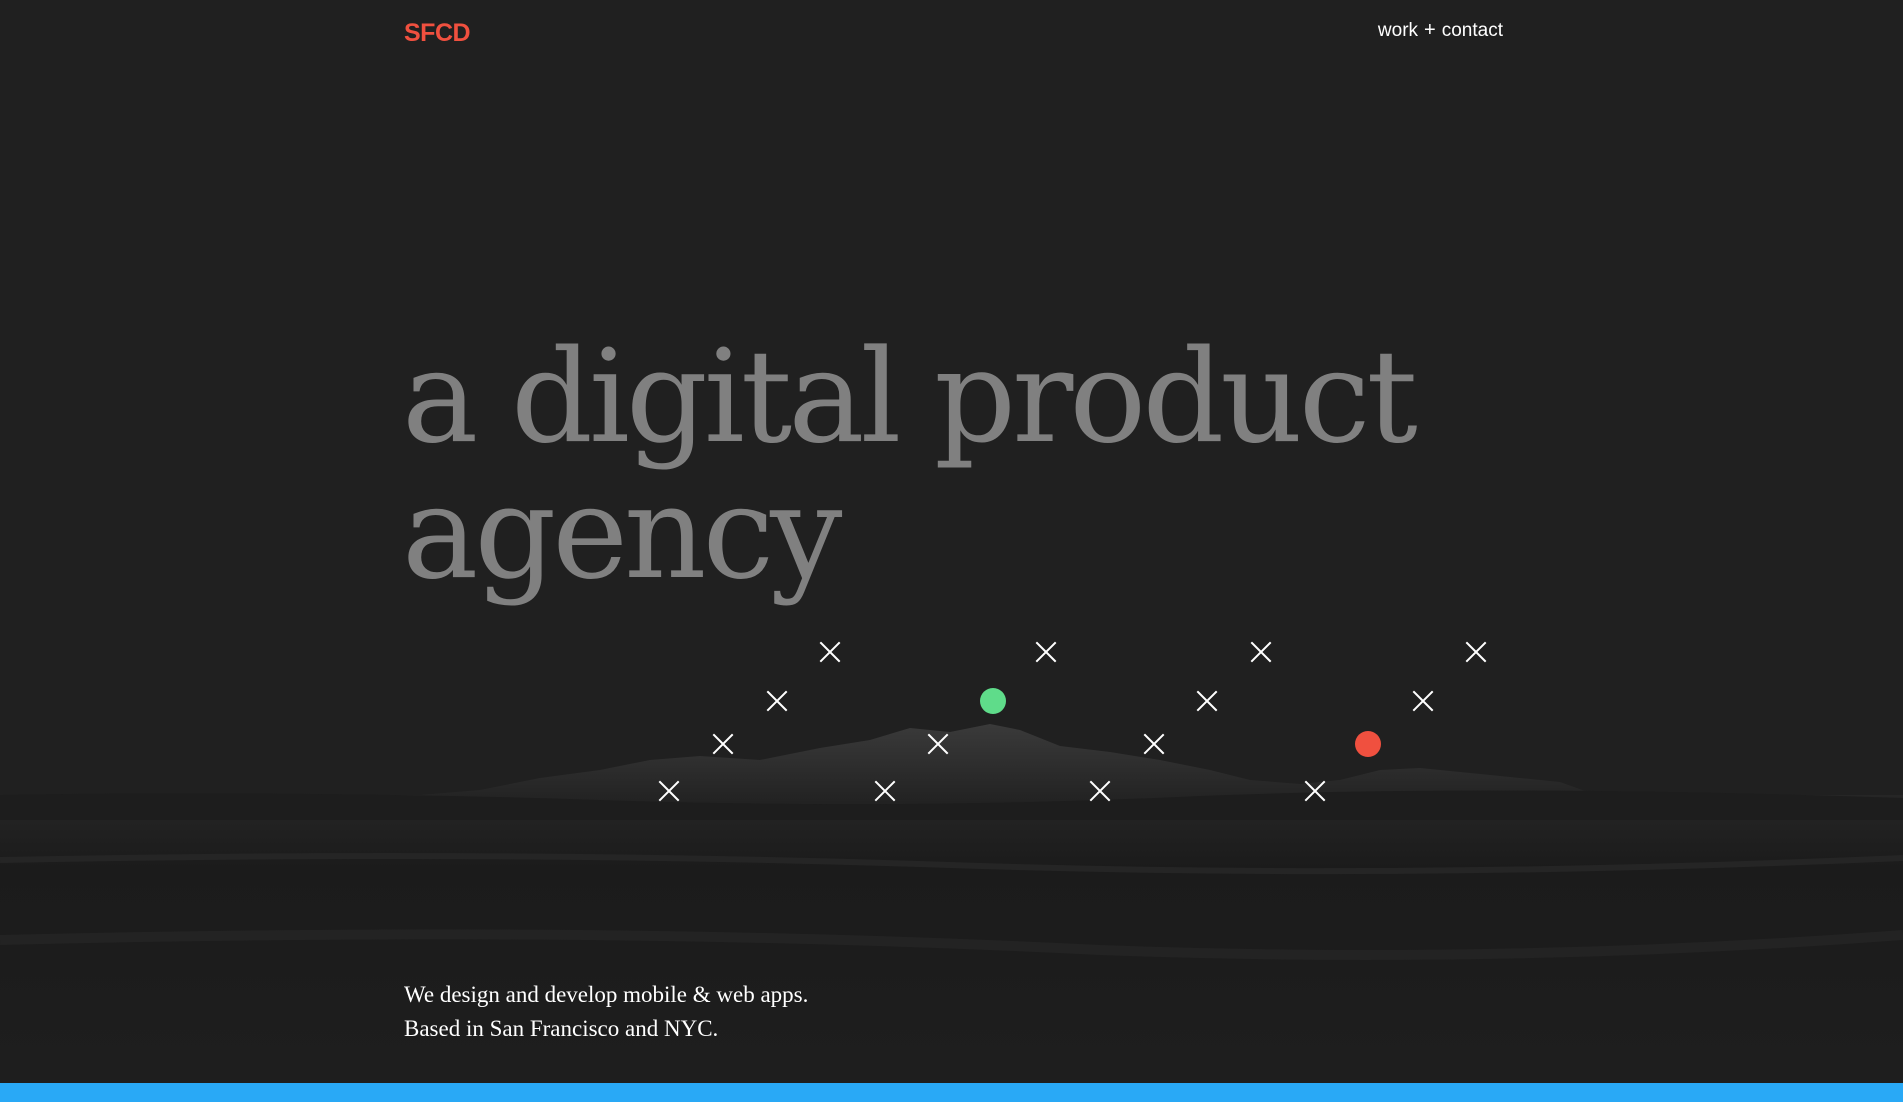 This screenshot has width=1903, height=1102. I want to click on green-dot-icon, so click(993, 701).